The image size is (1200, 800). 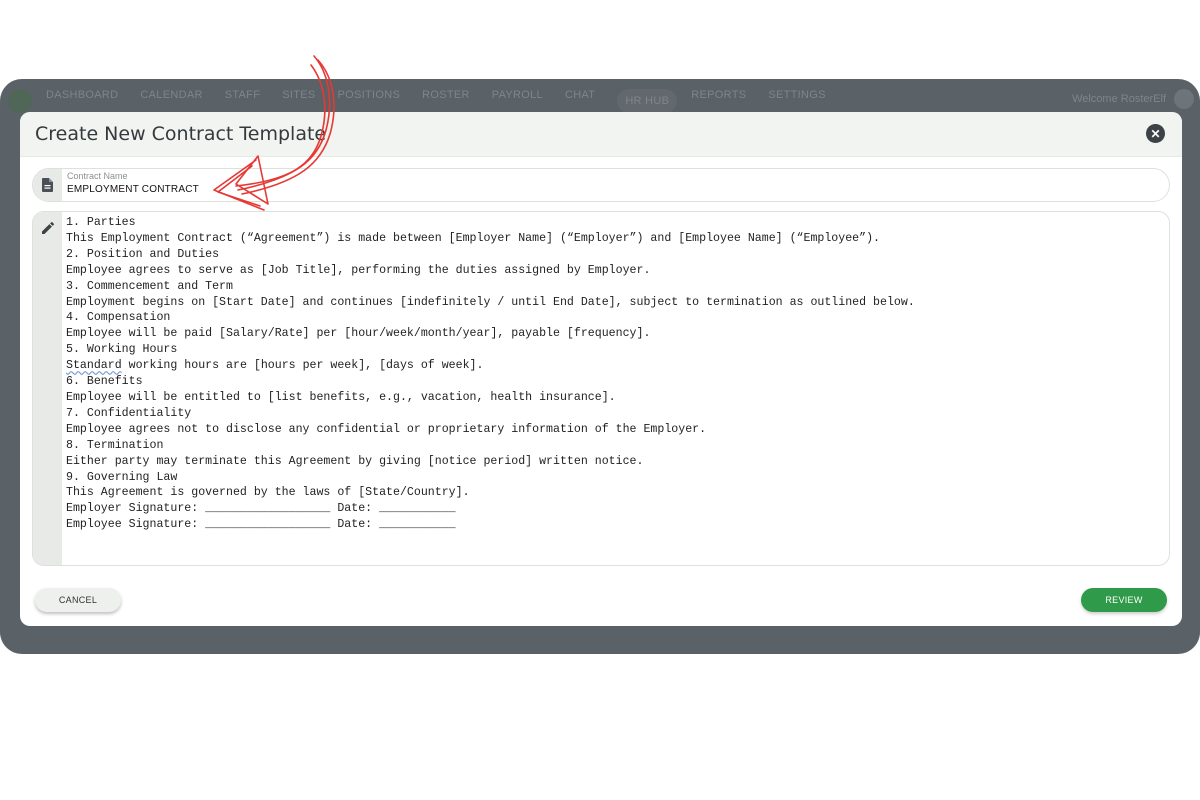 I want to click on document-icon, so click(x=47, y=185).